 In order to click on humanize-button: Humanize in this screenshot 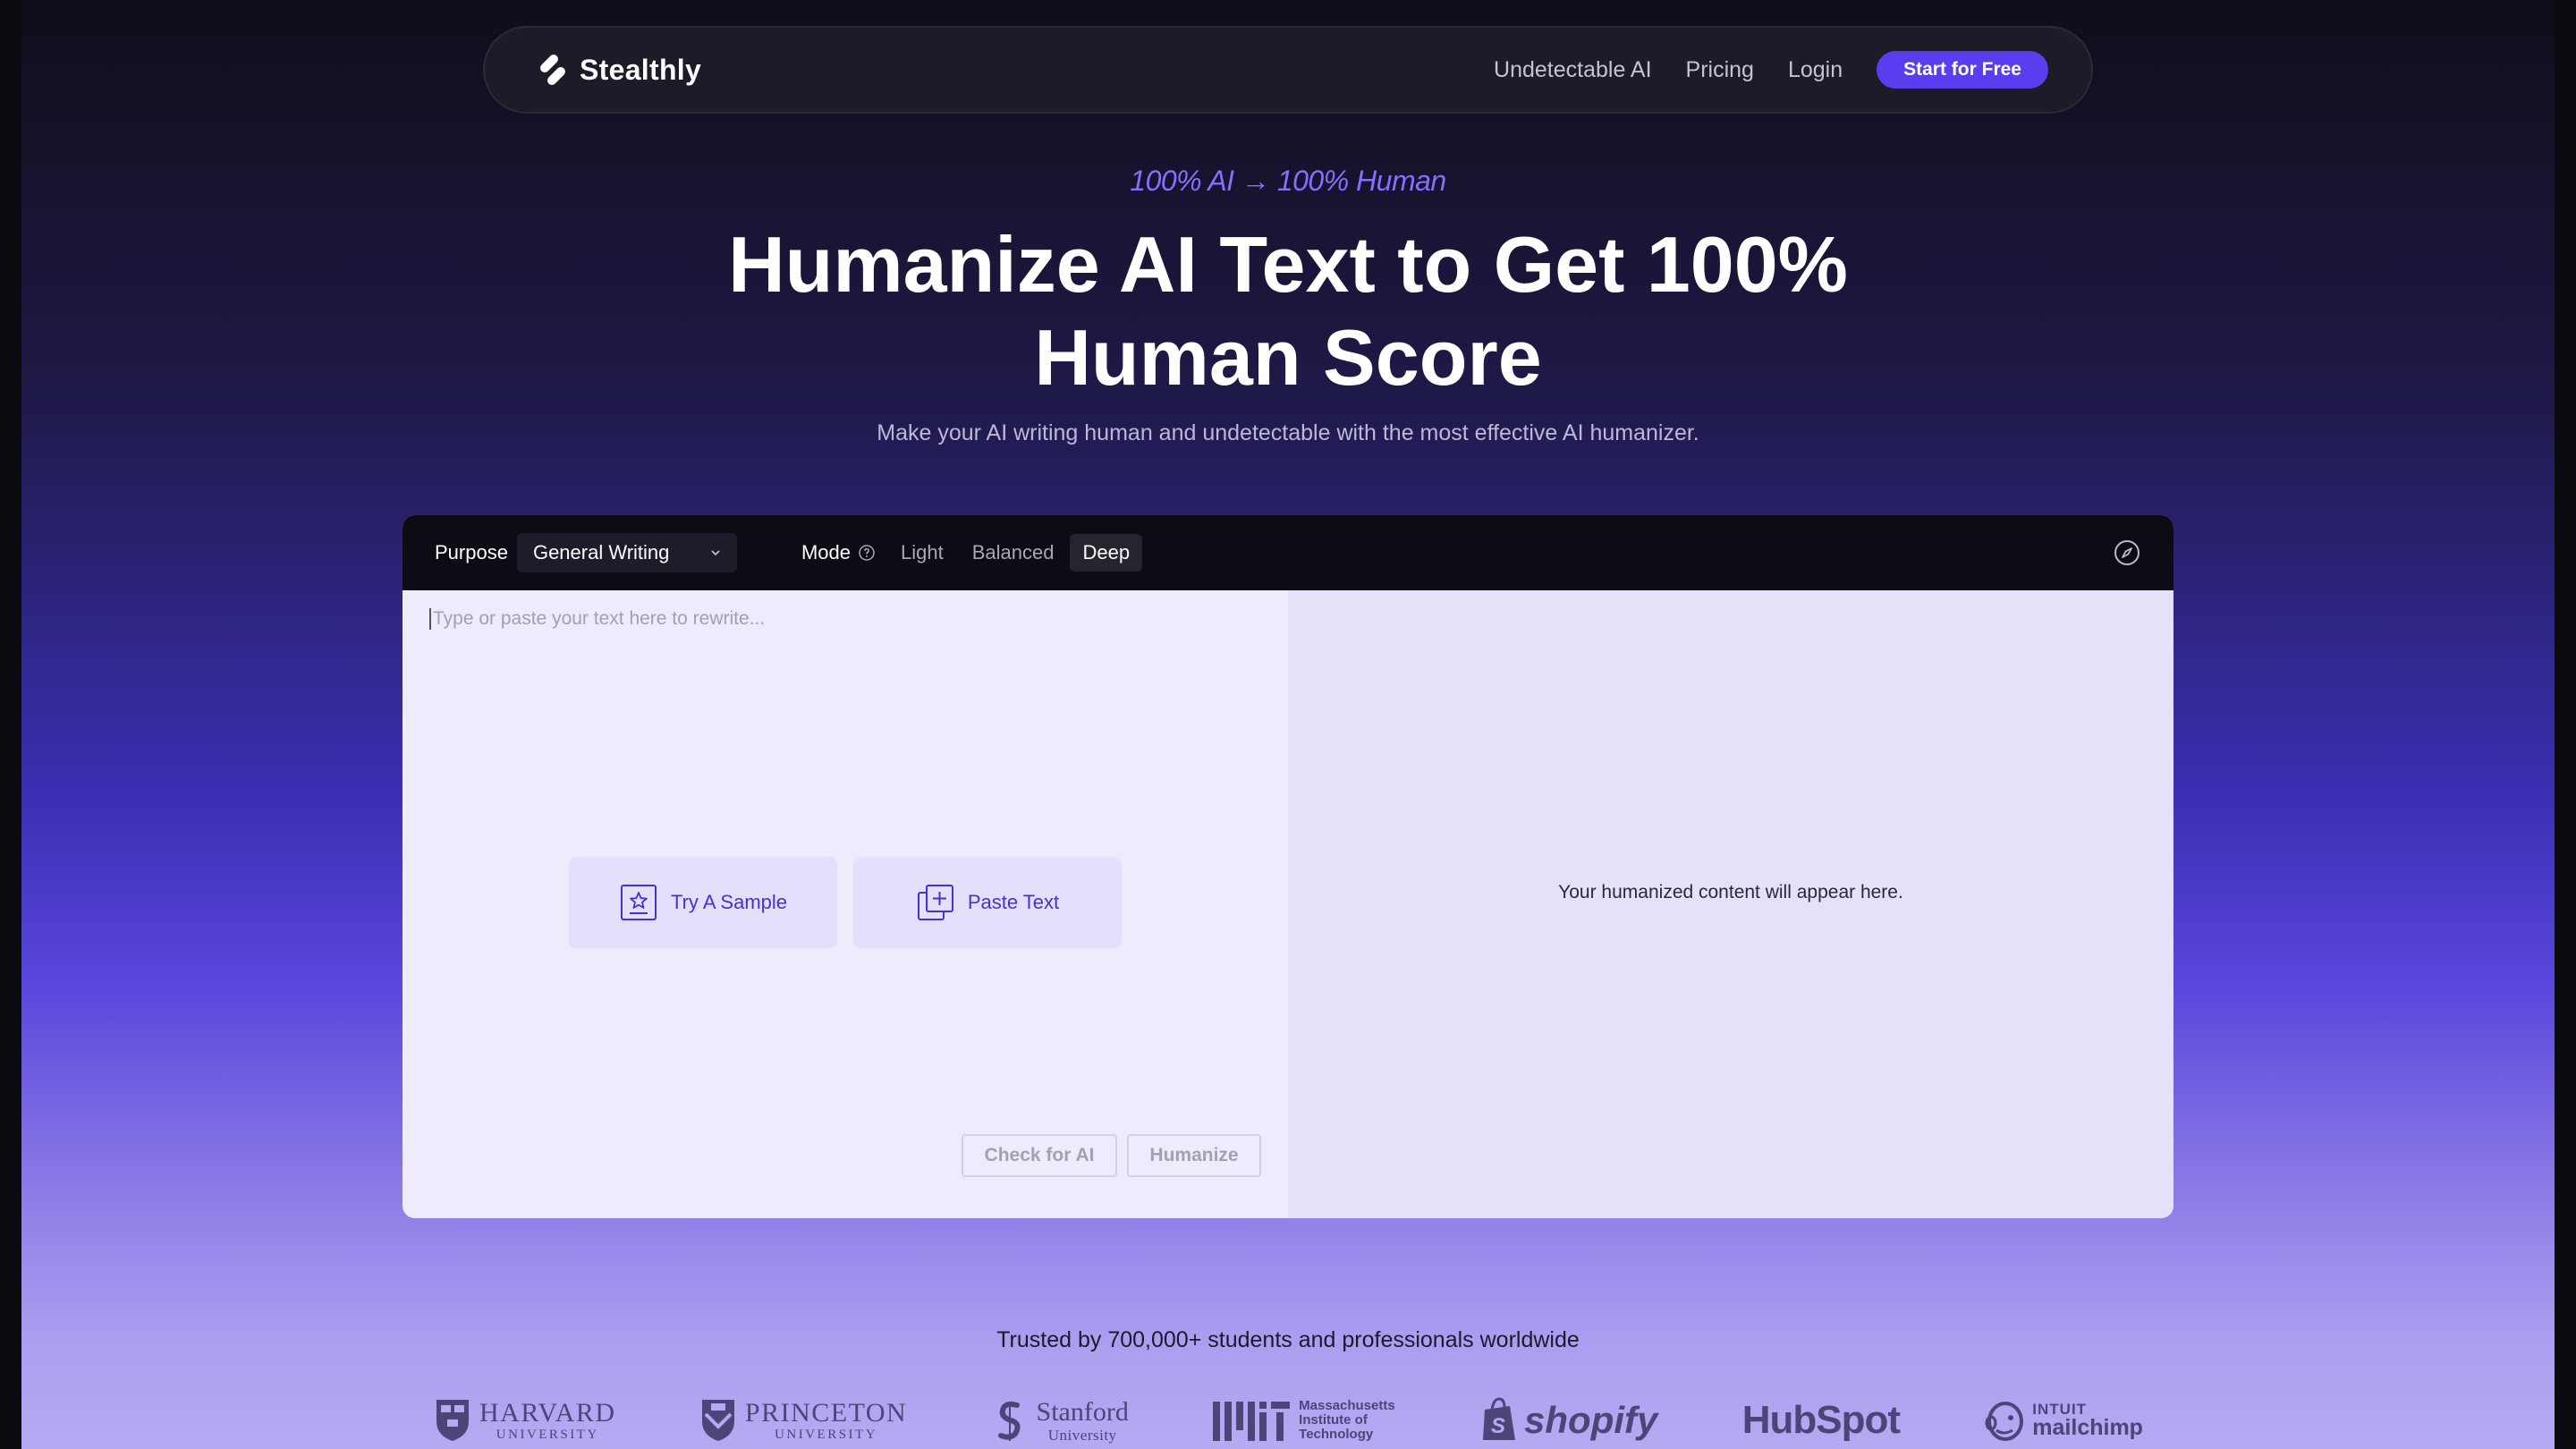, I will do `click(1194, 1155)`.